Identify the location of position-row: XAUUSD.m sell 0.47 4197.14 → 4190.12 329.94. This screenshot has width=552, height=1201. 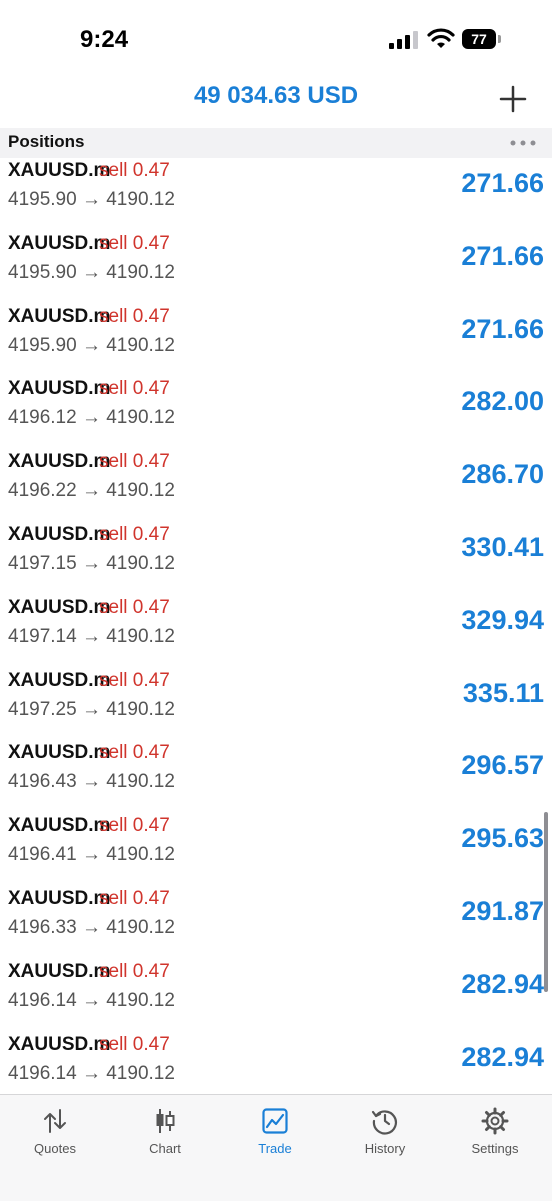
(276, 631).